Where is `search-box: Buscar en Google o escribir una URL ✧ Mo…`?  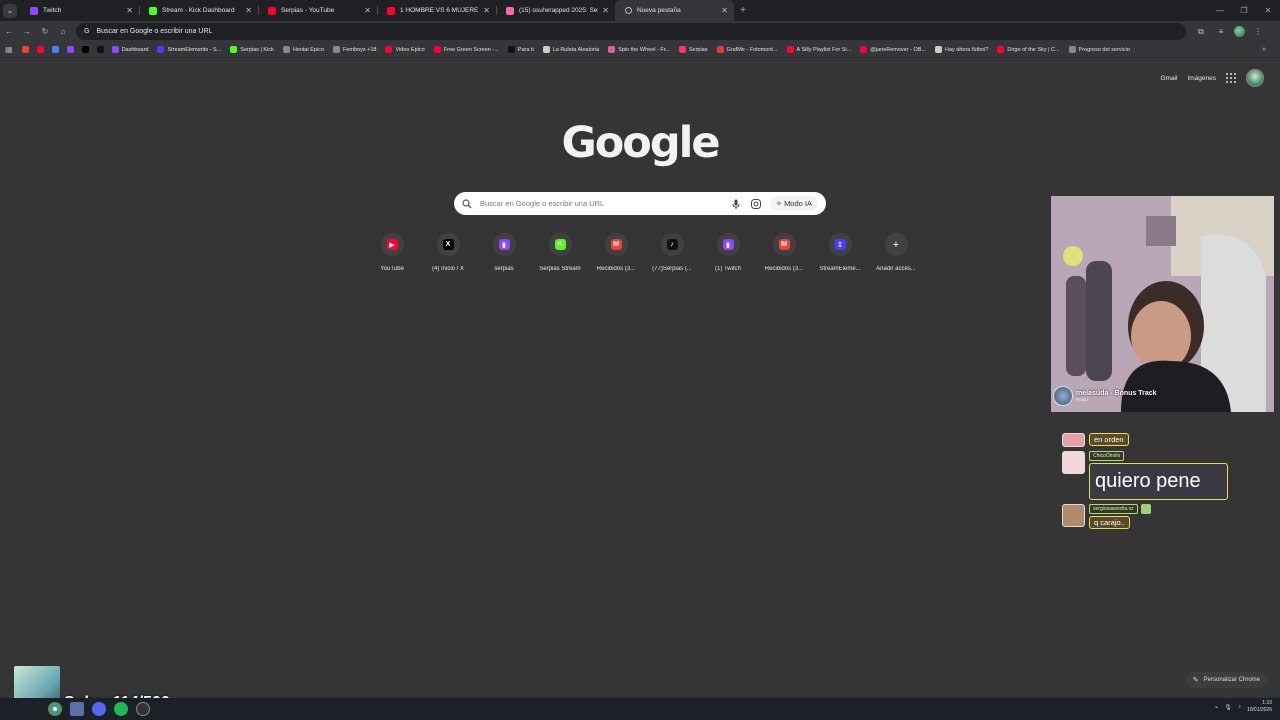 search-box: Buscar en Google o escribir una URL ✧ Mo… is located at coordinates (640, 203).